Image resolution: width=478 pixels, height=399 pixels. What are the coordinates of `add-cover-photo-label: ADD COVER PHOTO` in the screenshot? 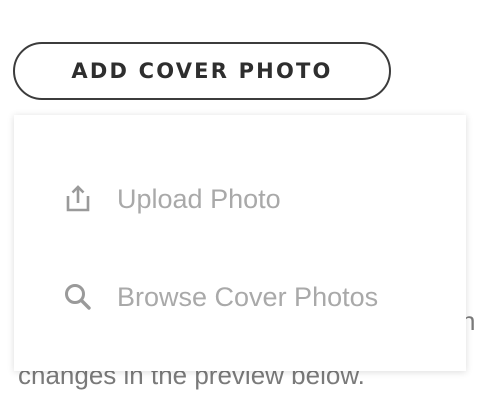 It's located at (202, 71).